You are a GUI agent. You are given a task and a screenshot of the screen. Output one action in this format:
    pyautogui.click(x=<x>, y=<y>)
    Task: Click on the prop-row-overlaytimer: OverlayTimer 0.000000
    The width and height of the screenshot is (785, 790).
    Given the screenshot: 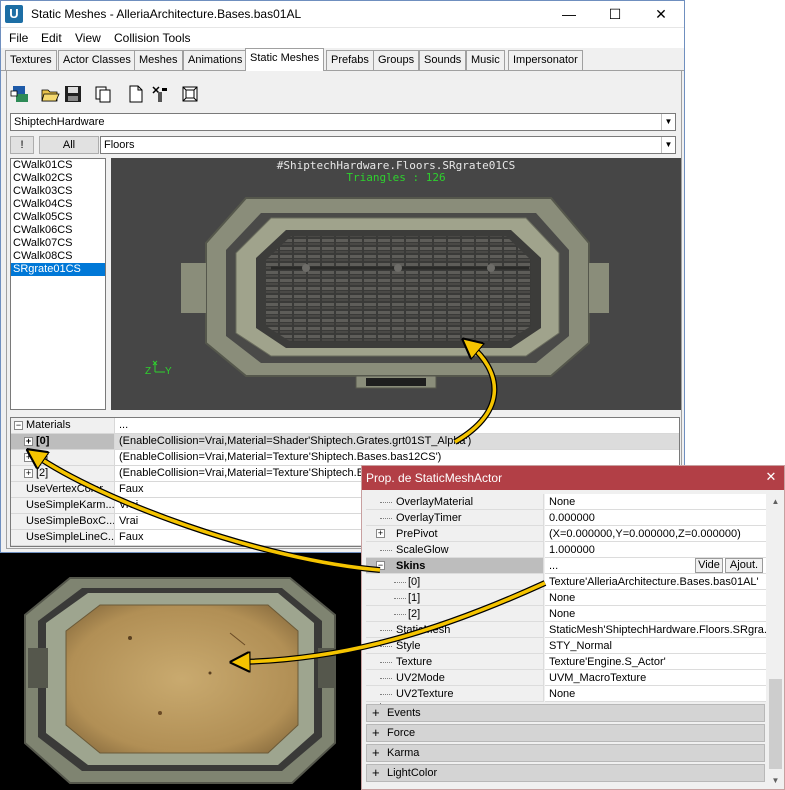 What is the action you would take?
    pyautogui.click(x=566, y=518)
    